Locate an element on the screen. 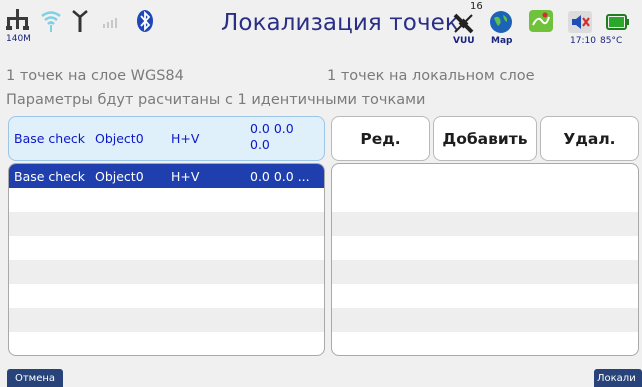 This screenshot has height=387, width=642. edit-button: Ред. is located at coordinates (380, 138).